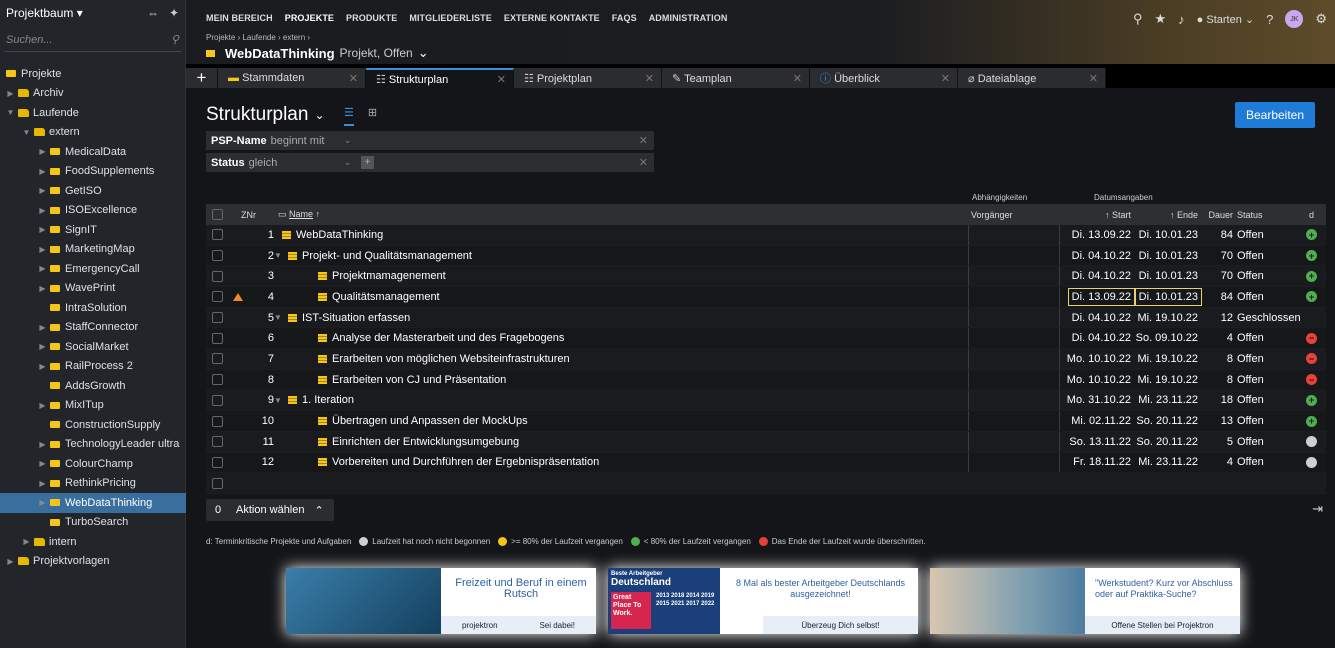 The height and width of the screenshot is (648, 1335). What do you see at coordinates (93, 113) in the screenshot?
I see `tree-node: ▼ Laufende` at bounding box center [93, 113].